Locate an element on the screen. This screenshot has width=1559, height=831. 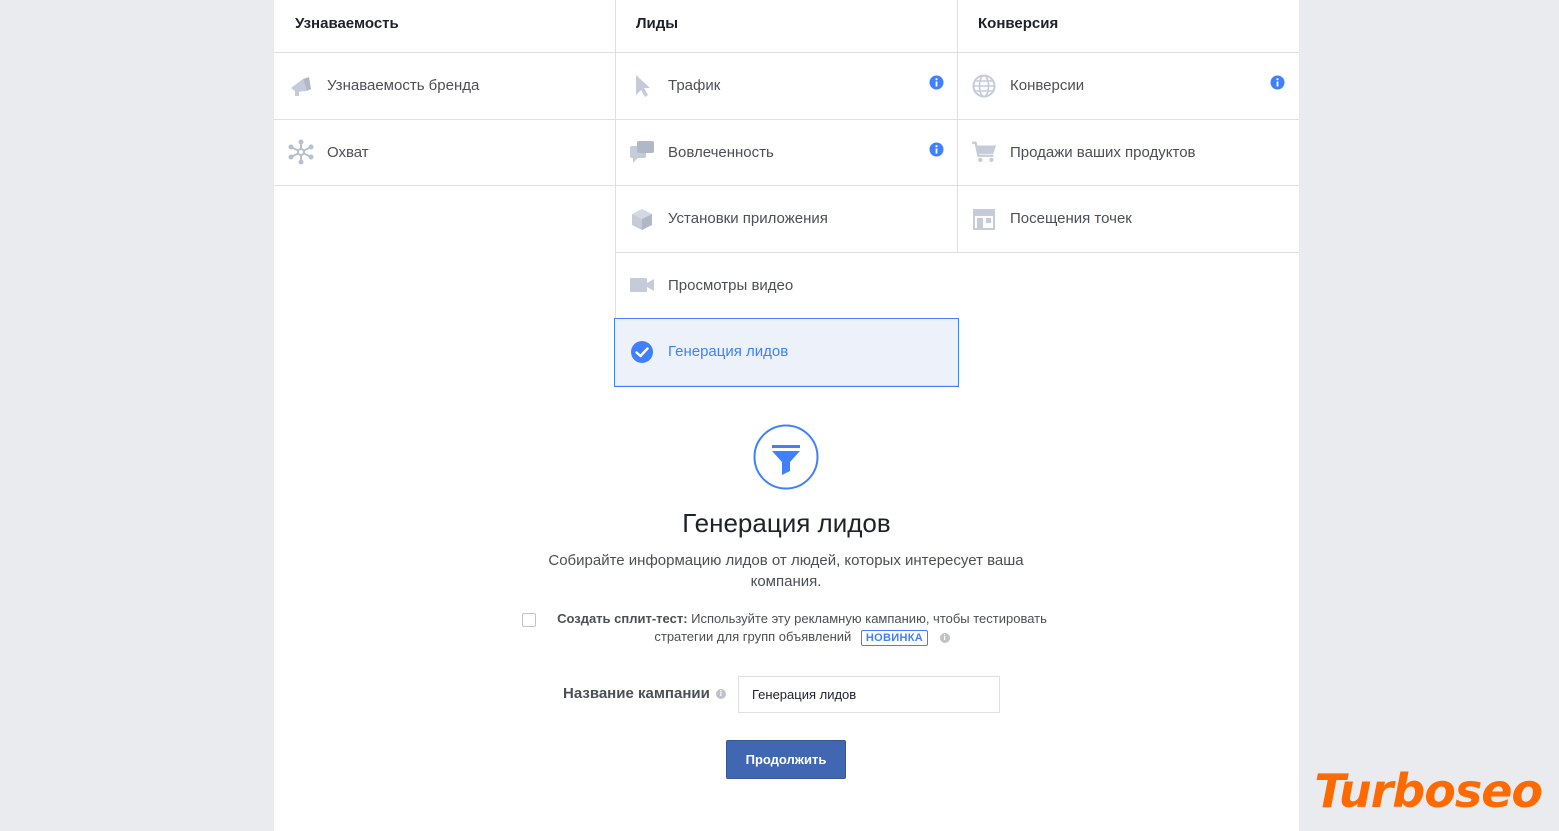
objective-traffic: Трафик is located at coordinates (786, 86).